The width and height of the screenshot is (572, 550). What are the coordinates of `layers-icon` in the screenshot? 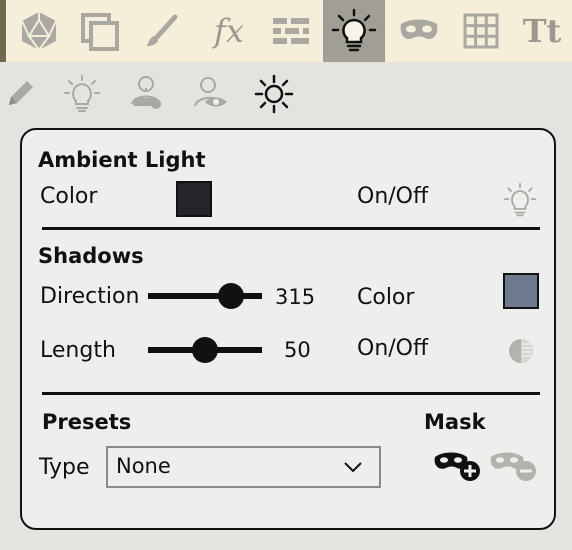 It's located at (100, 32).